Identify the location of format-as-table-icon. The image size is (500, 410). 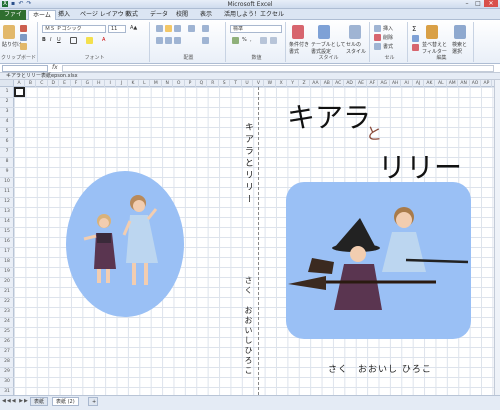
(324, 32).